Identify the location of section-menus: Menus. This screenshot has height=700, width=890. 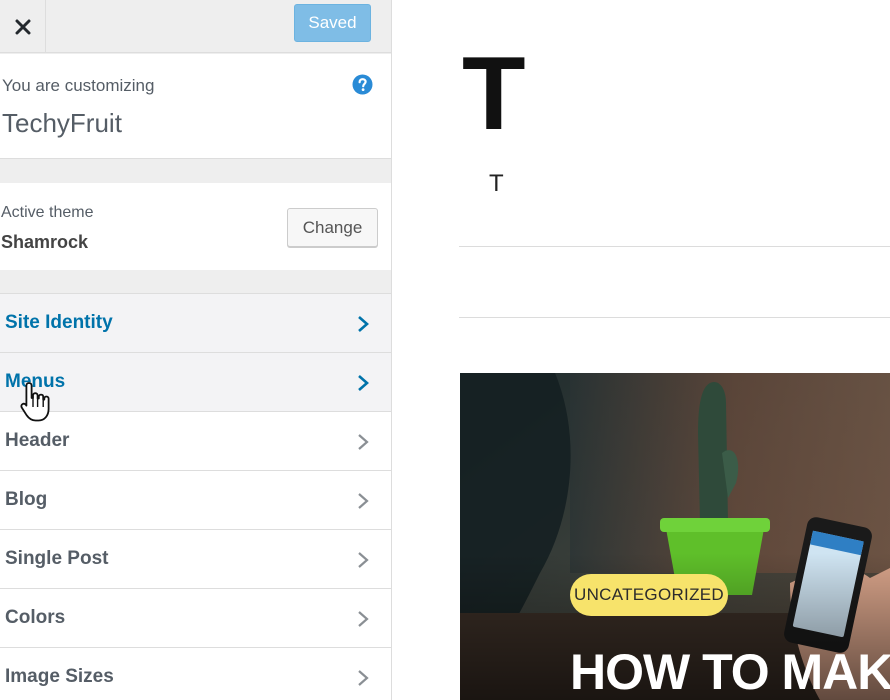
(195, 381).